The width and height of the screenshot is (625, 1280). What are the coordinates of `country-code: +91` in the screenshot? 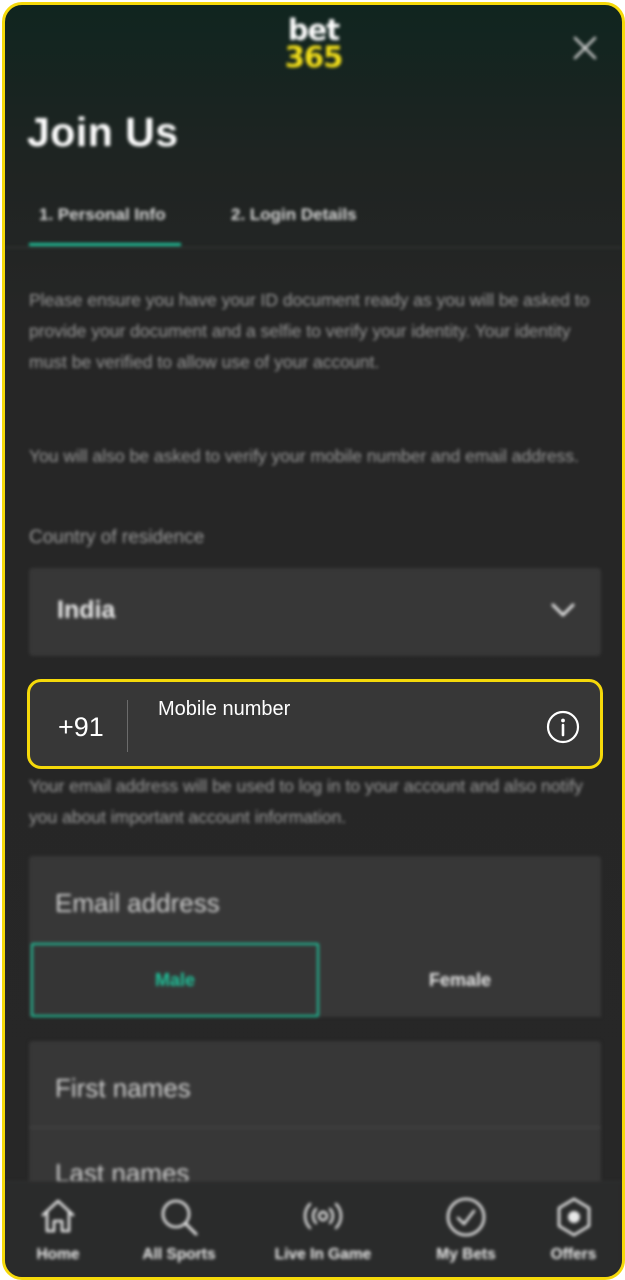 It's located at (81, 727).